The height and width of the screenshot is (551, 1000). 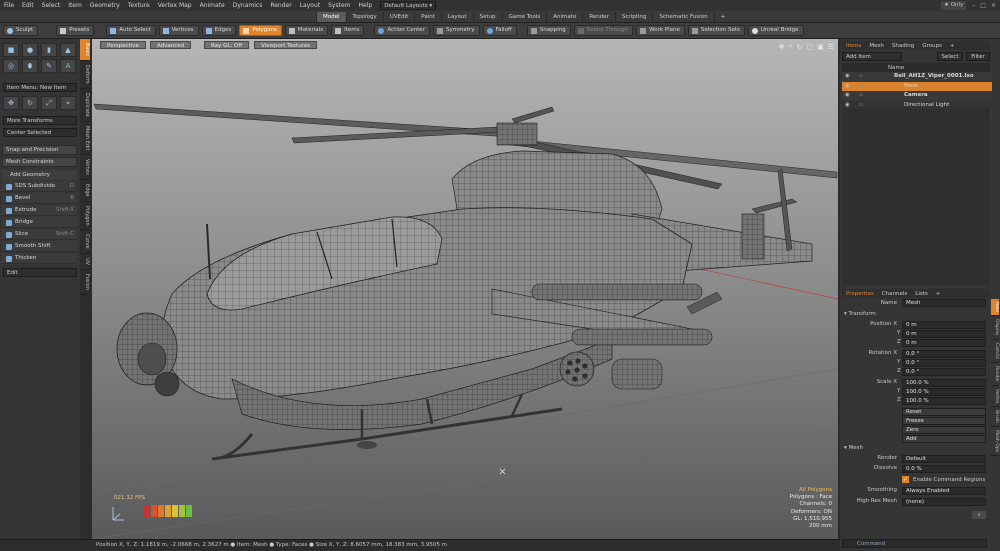 I want to click on layout-tab-game-tools: Game Tools, so click(x=524, y=16).